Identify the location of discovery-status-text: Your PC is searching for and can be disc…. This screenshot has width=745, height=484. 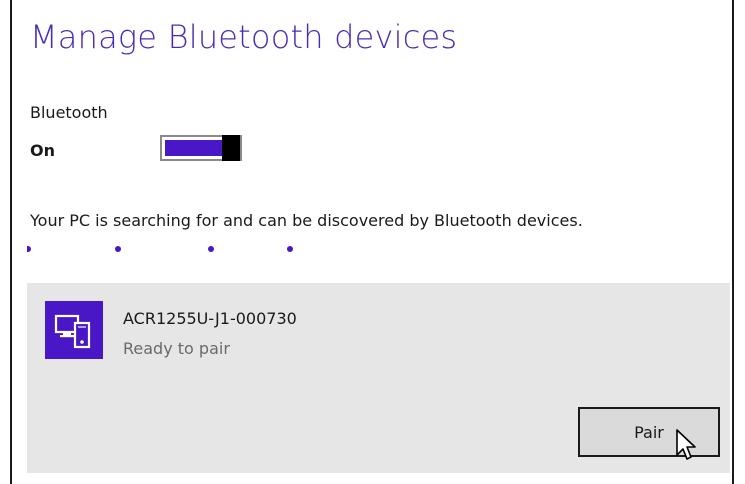
(306, 220).